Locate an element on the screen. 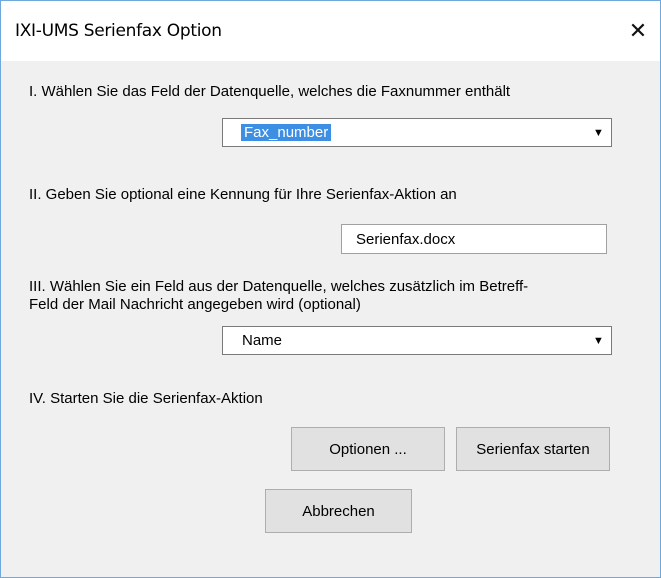 The height and width of the screenshot is (578, 661). close-icon: ✕ is located at coordinates (638, 31).